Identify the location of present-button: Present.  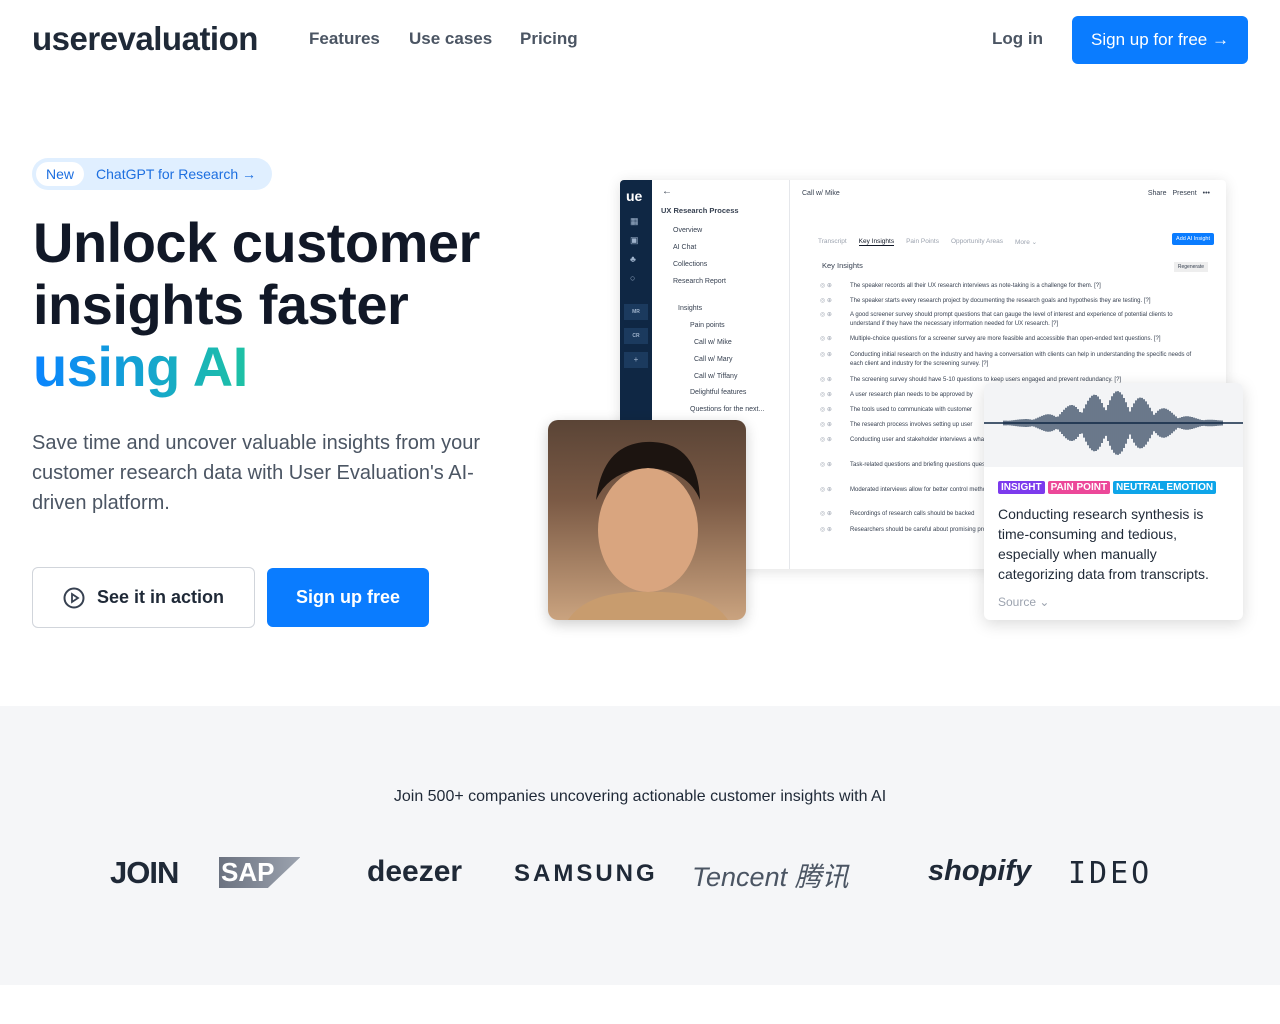
(1184, 193).